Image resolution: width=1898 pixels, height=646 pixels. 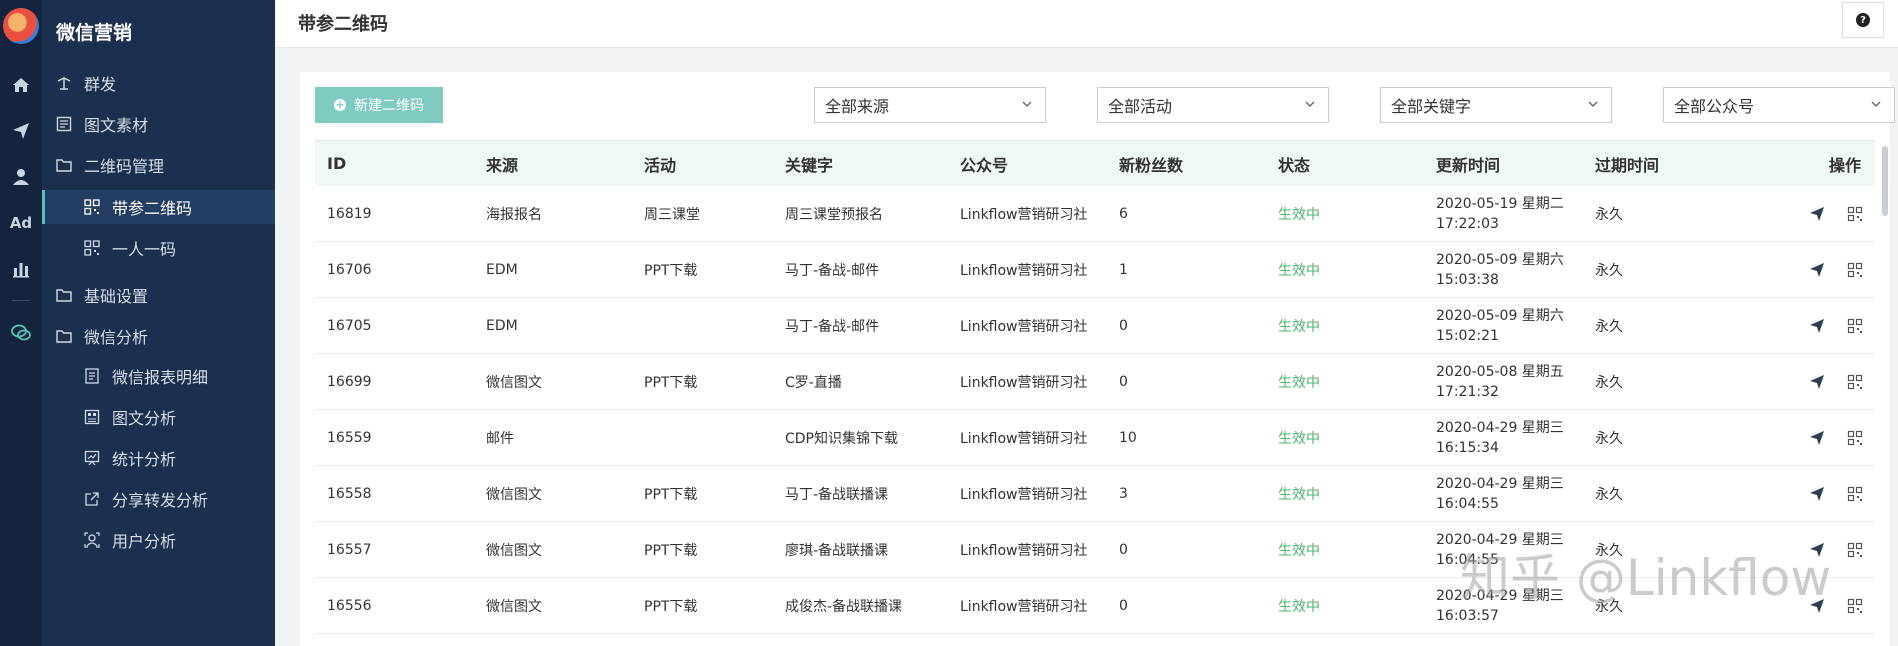 What do you see at coordinates (1123, 493) in the screenshot?
I see `cell-fans: 3` at bounding box center [1123, 493].